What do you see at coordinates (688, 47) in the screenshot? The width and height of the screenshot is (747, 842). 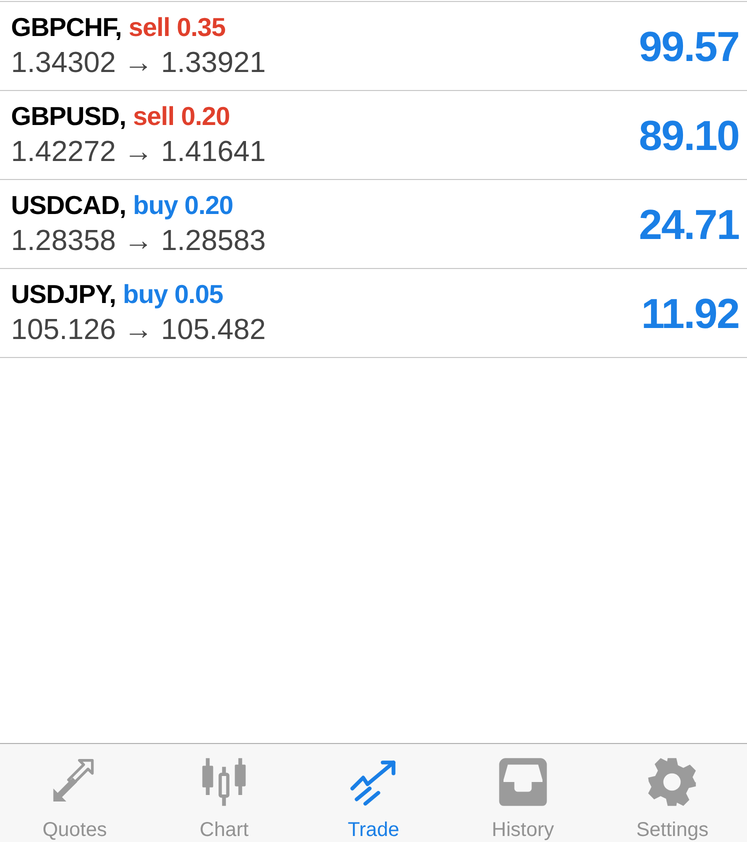 I see `profit-value: 99.57` at bounding box center [688, 47].